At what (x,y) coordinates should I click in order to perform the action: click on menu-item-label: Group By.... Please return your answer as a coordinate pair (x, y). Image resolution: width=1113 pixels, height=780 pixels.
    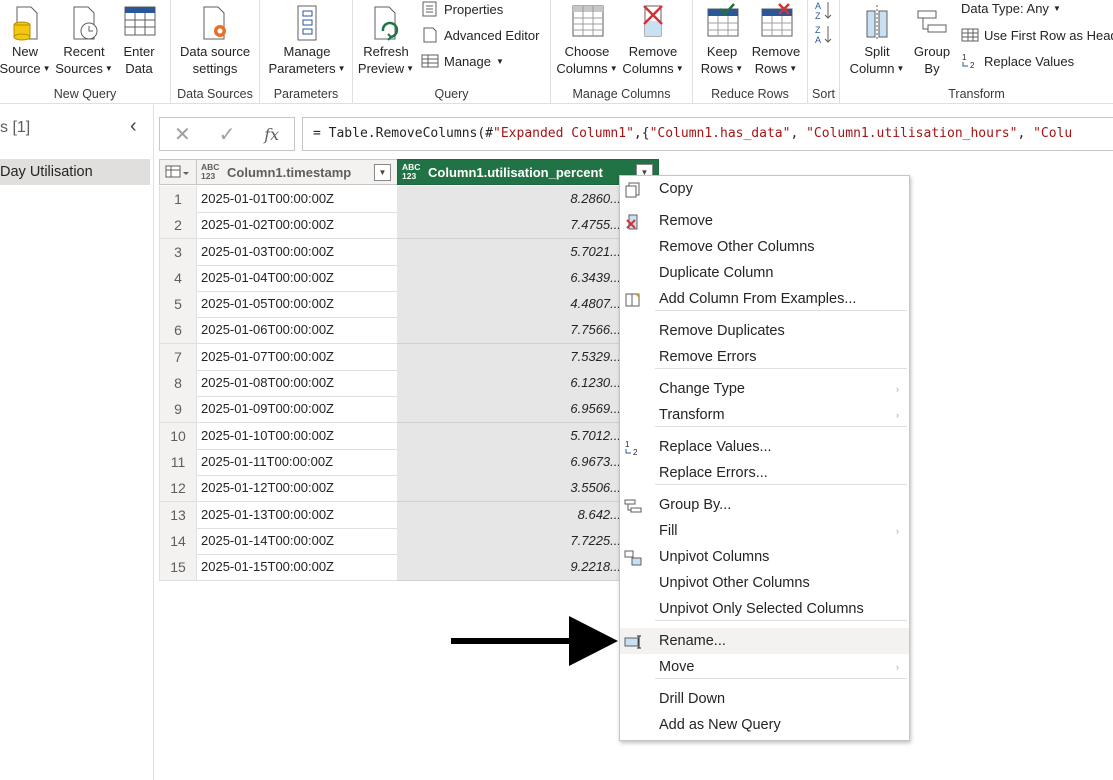
    Looking at the image, I should click on (695, 505).